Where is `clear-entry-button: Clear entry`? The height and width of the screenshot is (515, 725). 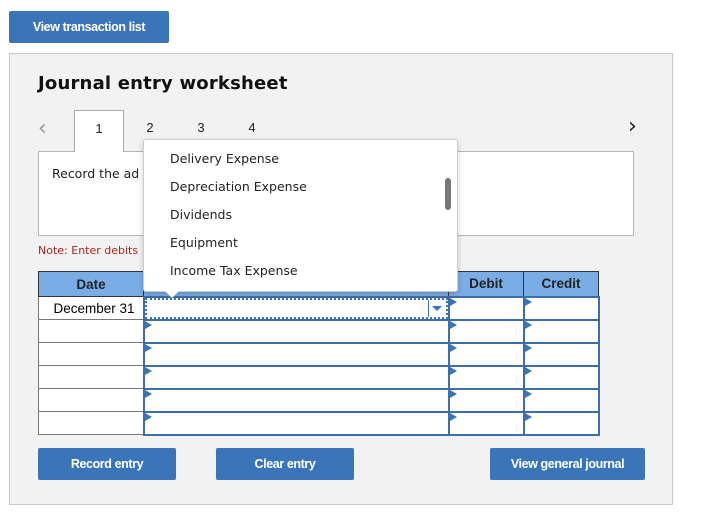 clear-entry-button: Clear entry is located at coordinates (285, 464).